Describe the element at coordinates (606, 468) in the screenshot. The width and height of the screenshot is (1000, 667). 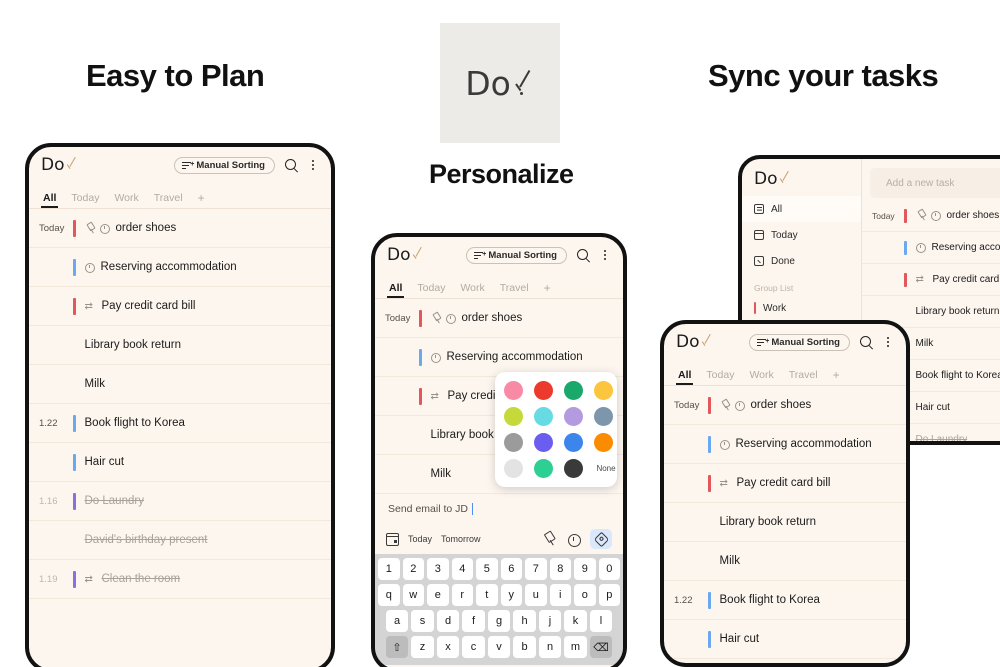
I see `color-swatch-none: None` at that location.